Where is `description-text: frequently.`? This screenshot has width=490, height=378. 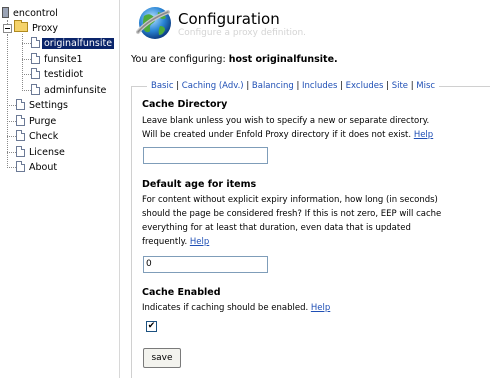
description-text: frequently. is located at coordinates (165, 242).